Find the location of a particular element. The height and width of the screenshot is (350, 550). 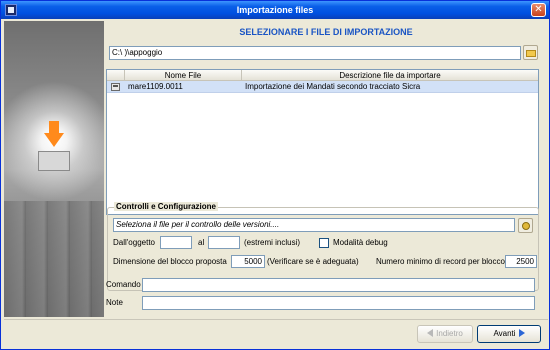

disk-file-icon is located at coordinates (115, 87).